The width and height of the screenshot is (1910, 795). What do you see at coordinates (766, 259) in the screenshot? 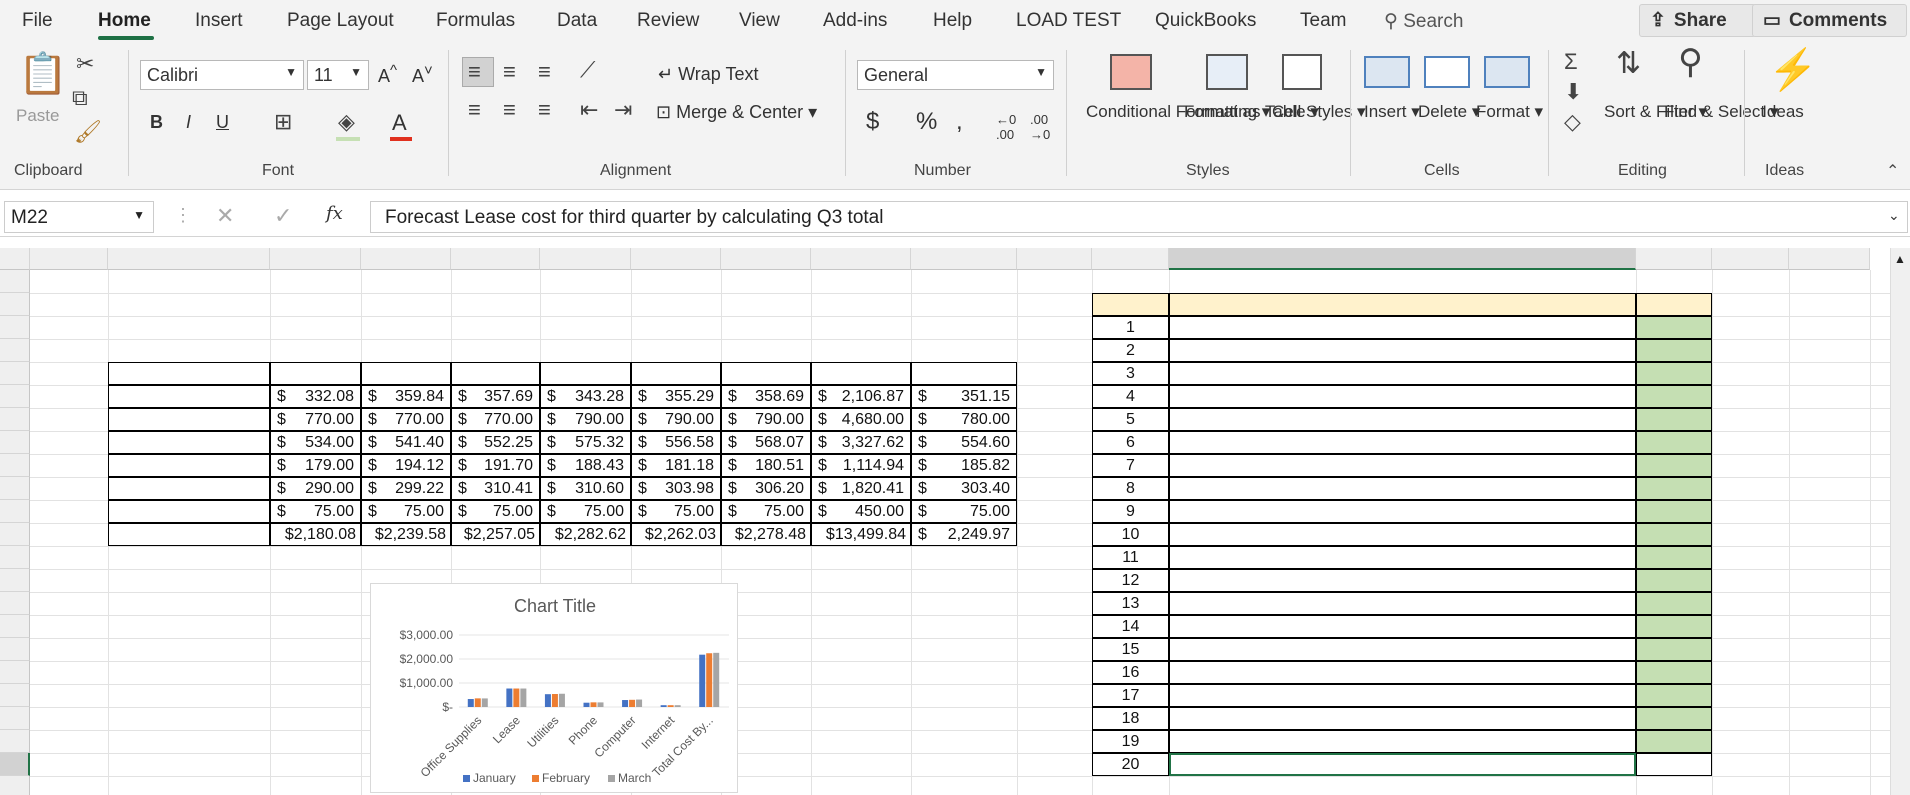
I see `column-header-h` at bounding box center [766, 259].